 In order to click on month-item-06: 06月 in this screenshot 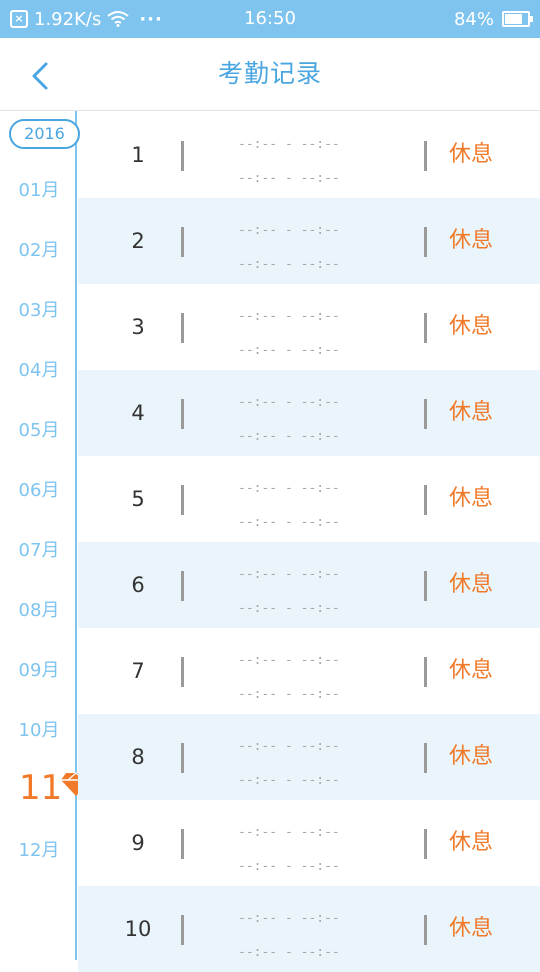, I will do `click(39, 489)`.